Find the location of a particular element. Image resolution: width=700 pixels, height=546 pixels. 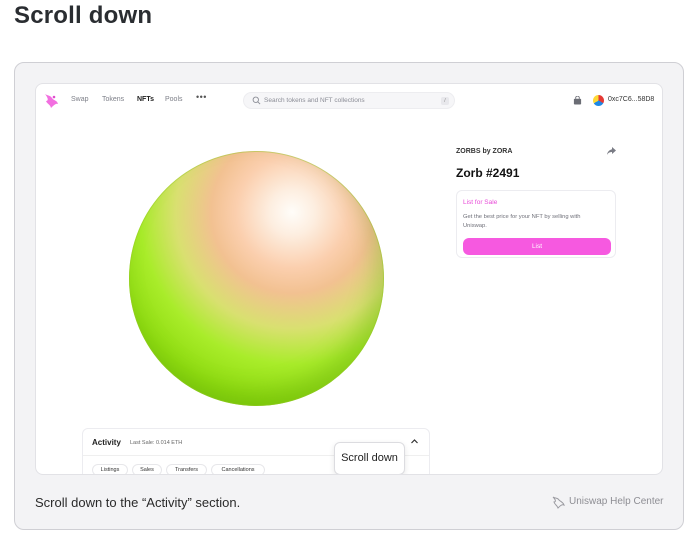

wallet-avatar is located at coordinates (598, 100).